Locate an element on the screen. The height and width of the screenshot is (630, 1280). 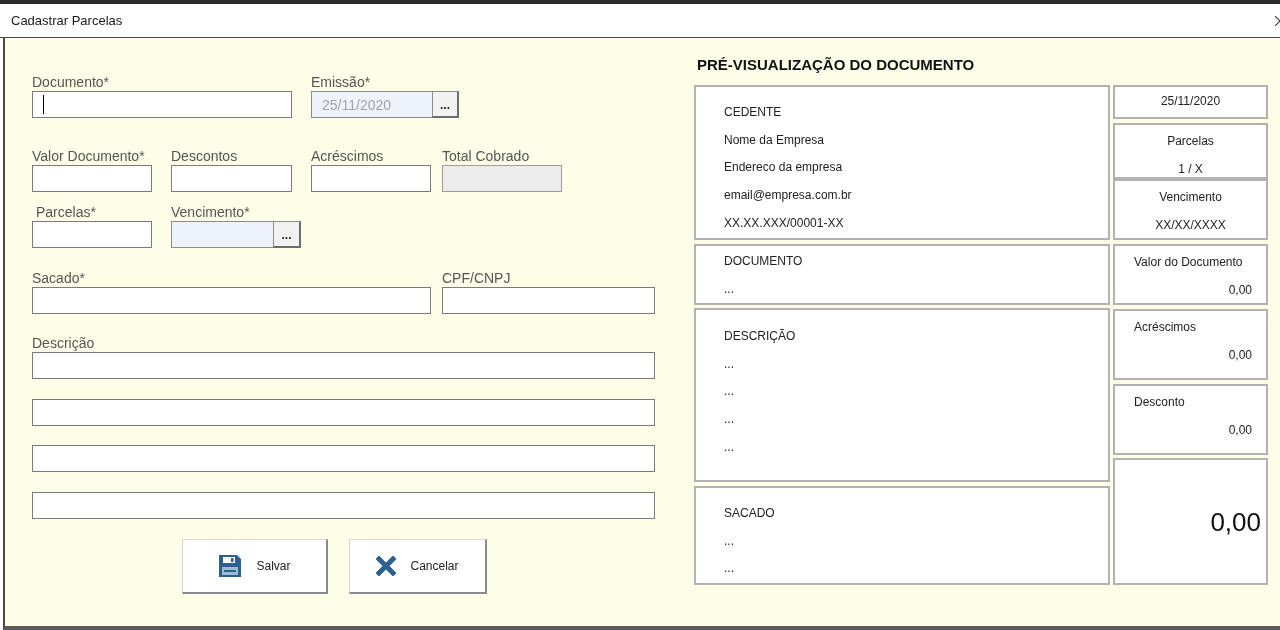
summary-value: XX/XX/XXXX is located at coordinates (1190, 225).